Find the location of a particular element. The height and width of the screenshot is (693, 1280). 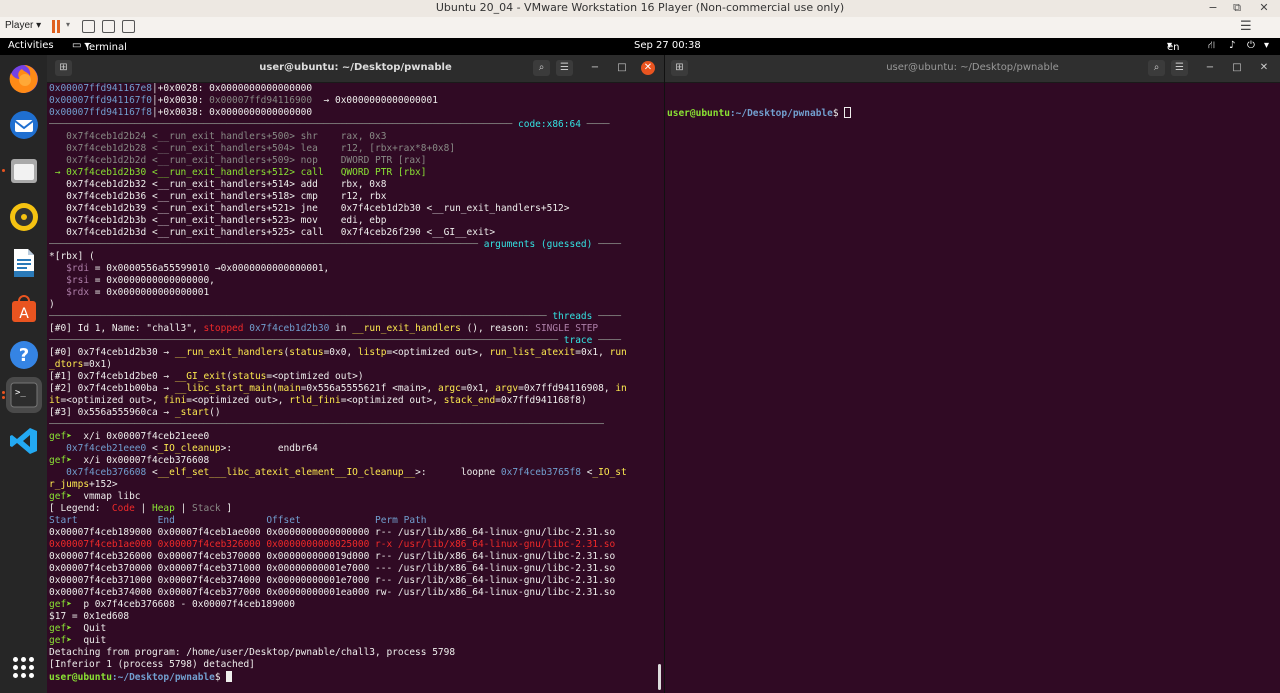

vmware-minimize-button: − is located at coordinates (1213, 7).